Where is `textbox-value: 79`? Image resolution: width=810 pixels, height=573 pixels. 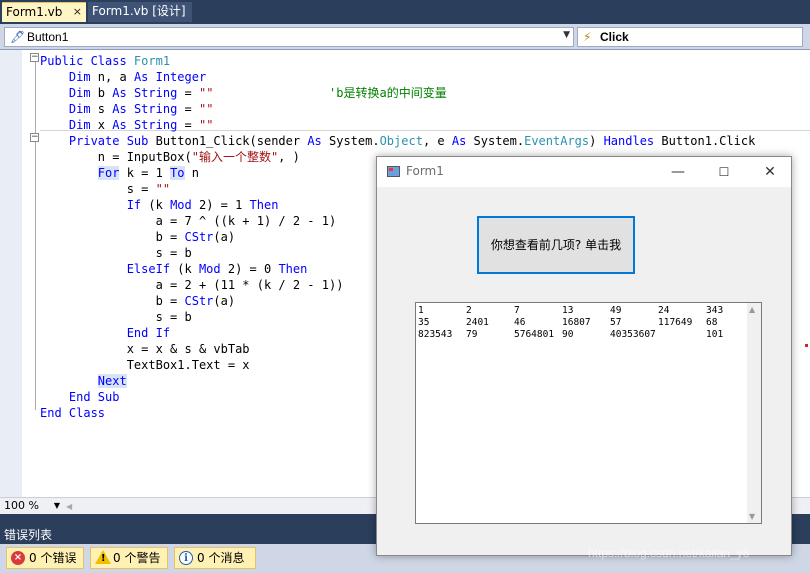
textbox-value: 79 is located at coordinates (472, 334).